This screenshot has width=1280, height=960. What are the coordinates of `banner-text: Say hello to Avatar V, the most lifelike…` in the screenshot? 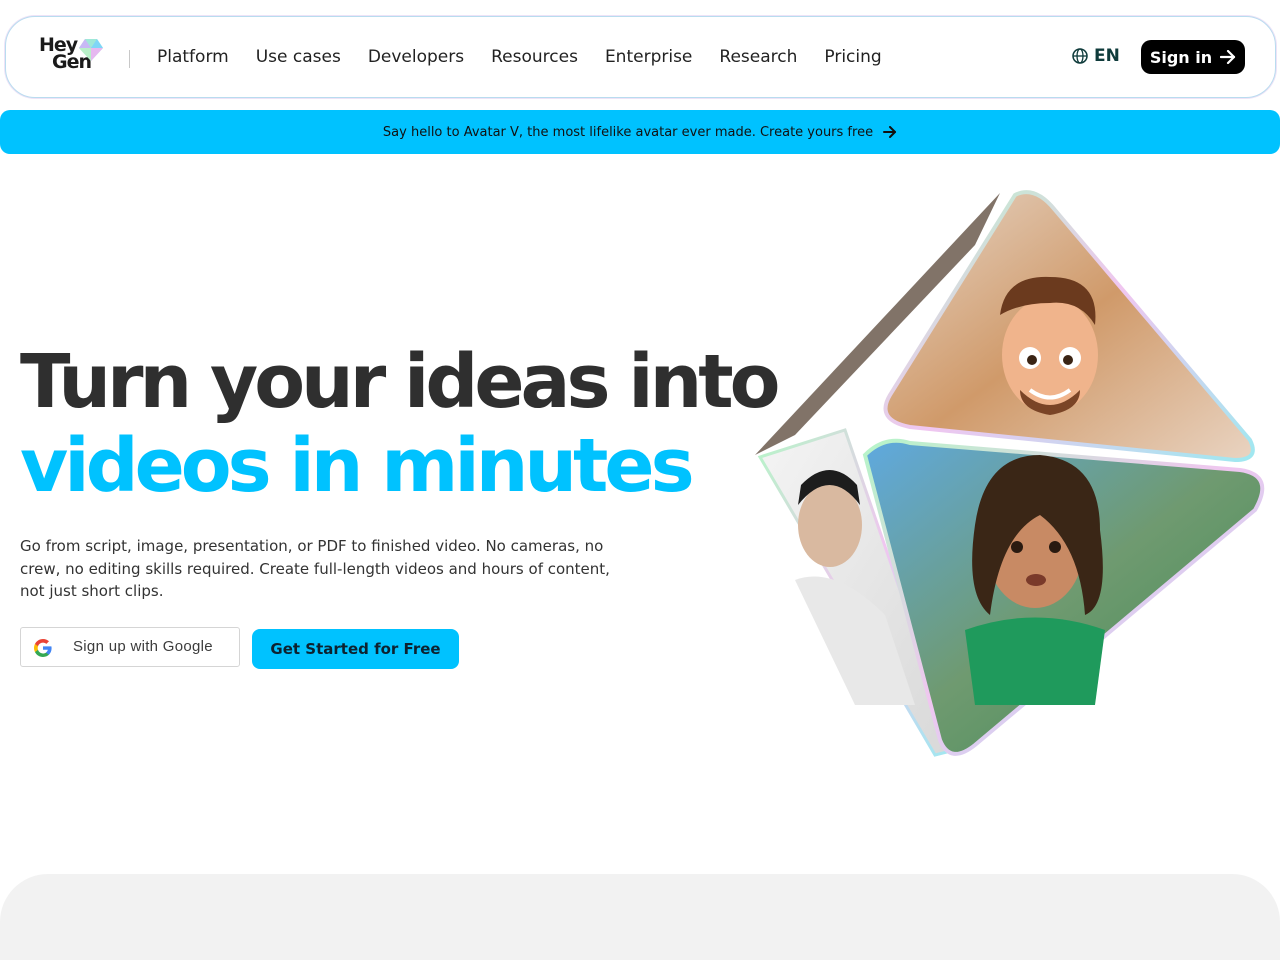 It's located at (628, 132).